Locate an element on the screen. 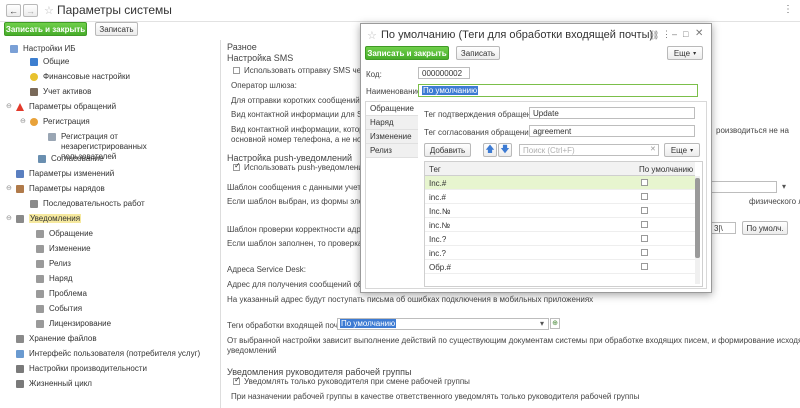 The image size is (800, 408). tree-item-lifecycle: Жизненный цикл is located at coordinates (54, 383).